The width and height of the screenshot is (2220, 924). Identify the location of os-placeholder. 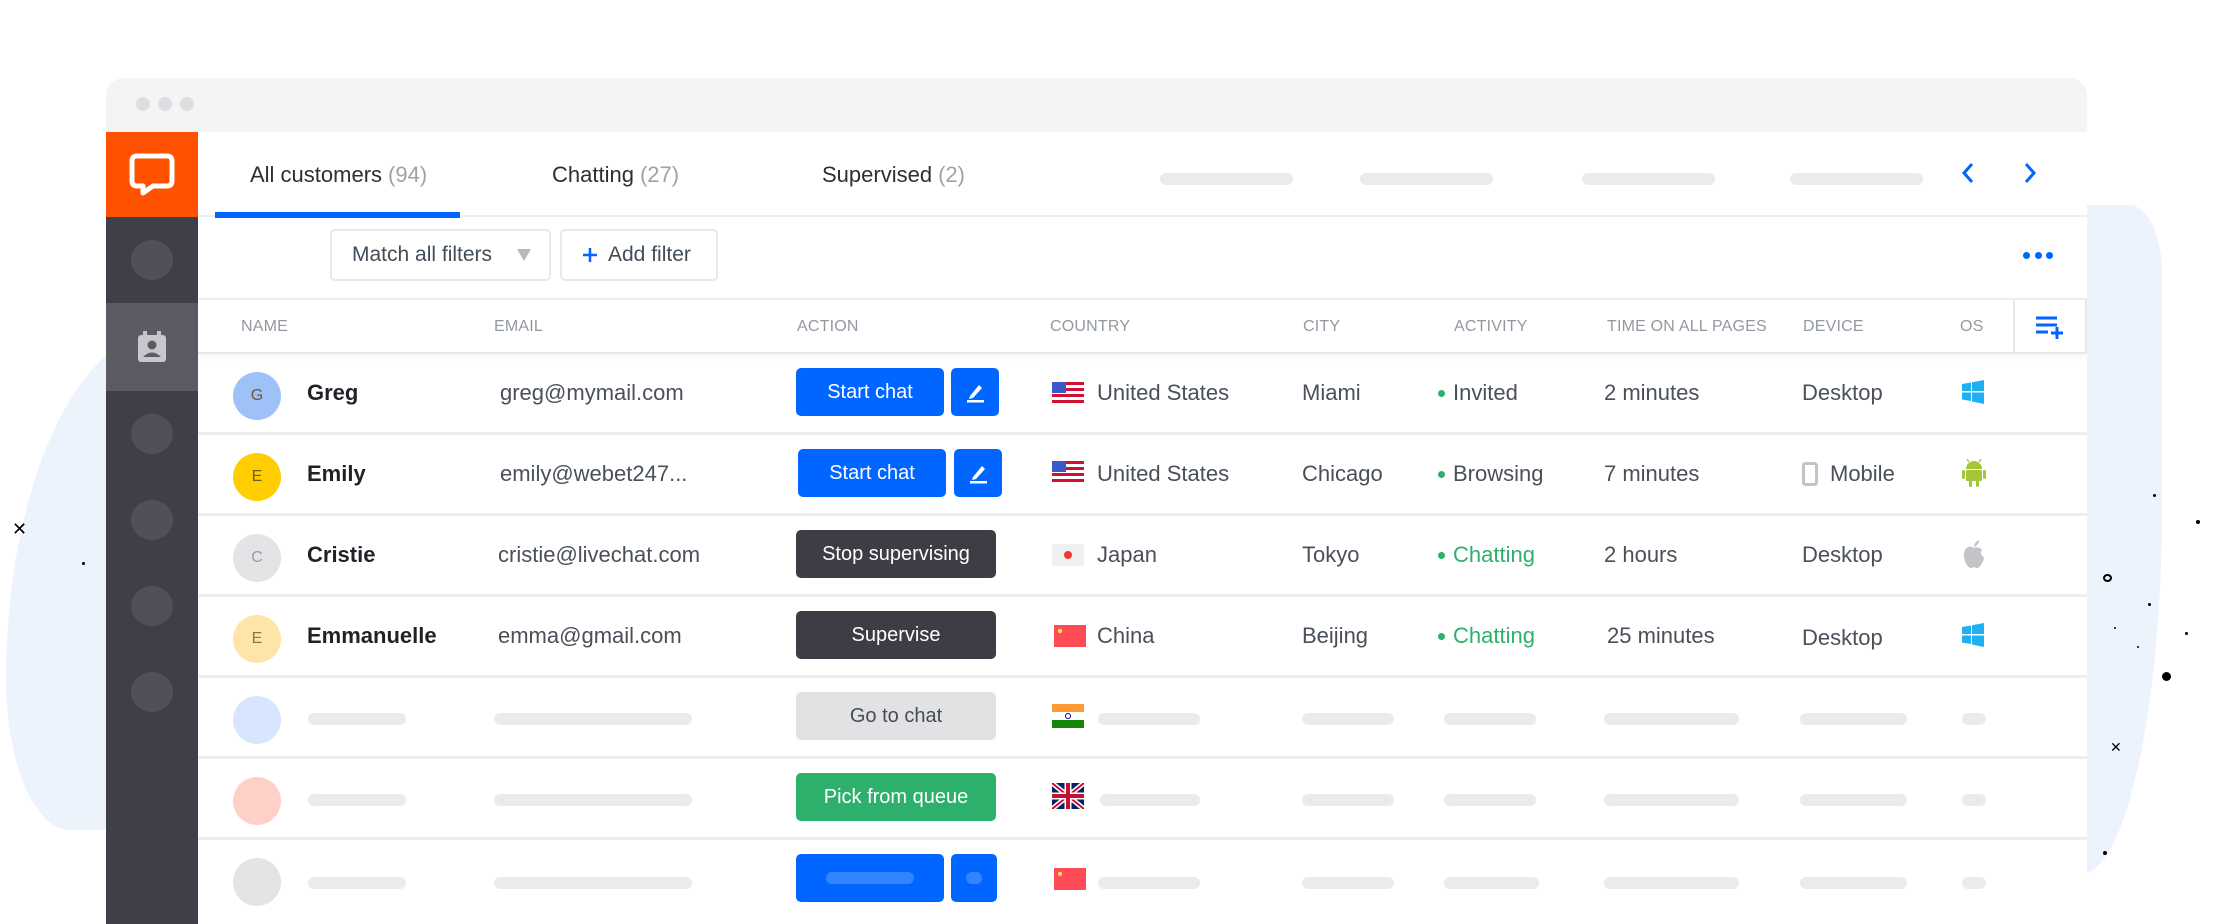
(1974, 800).